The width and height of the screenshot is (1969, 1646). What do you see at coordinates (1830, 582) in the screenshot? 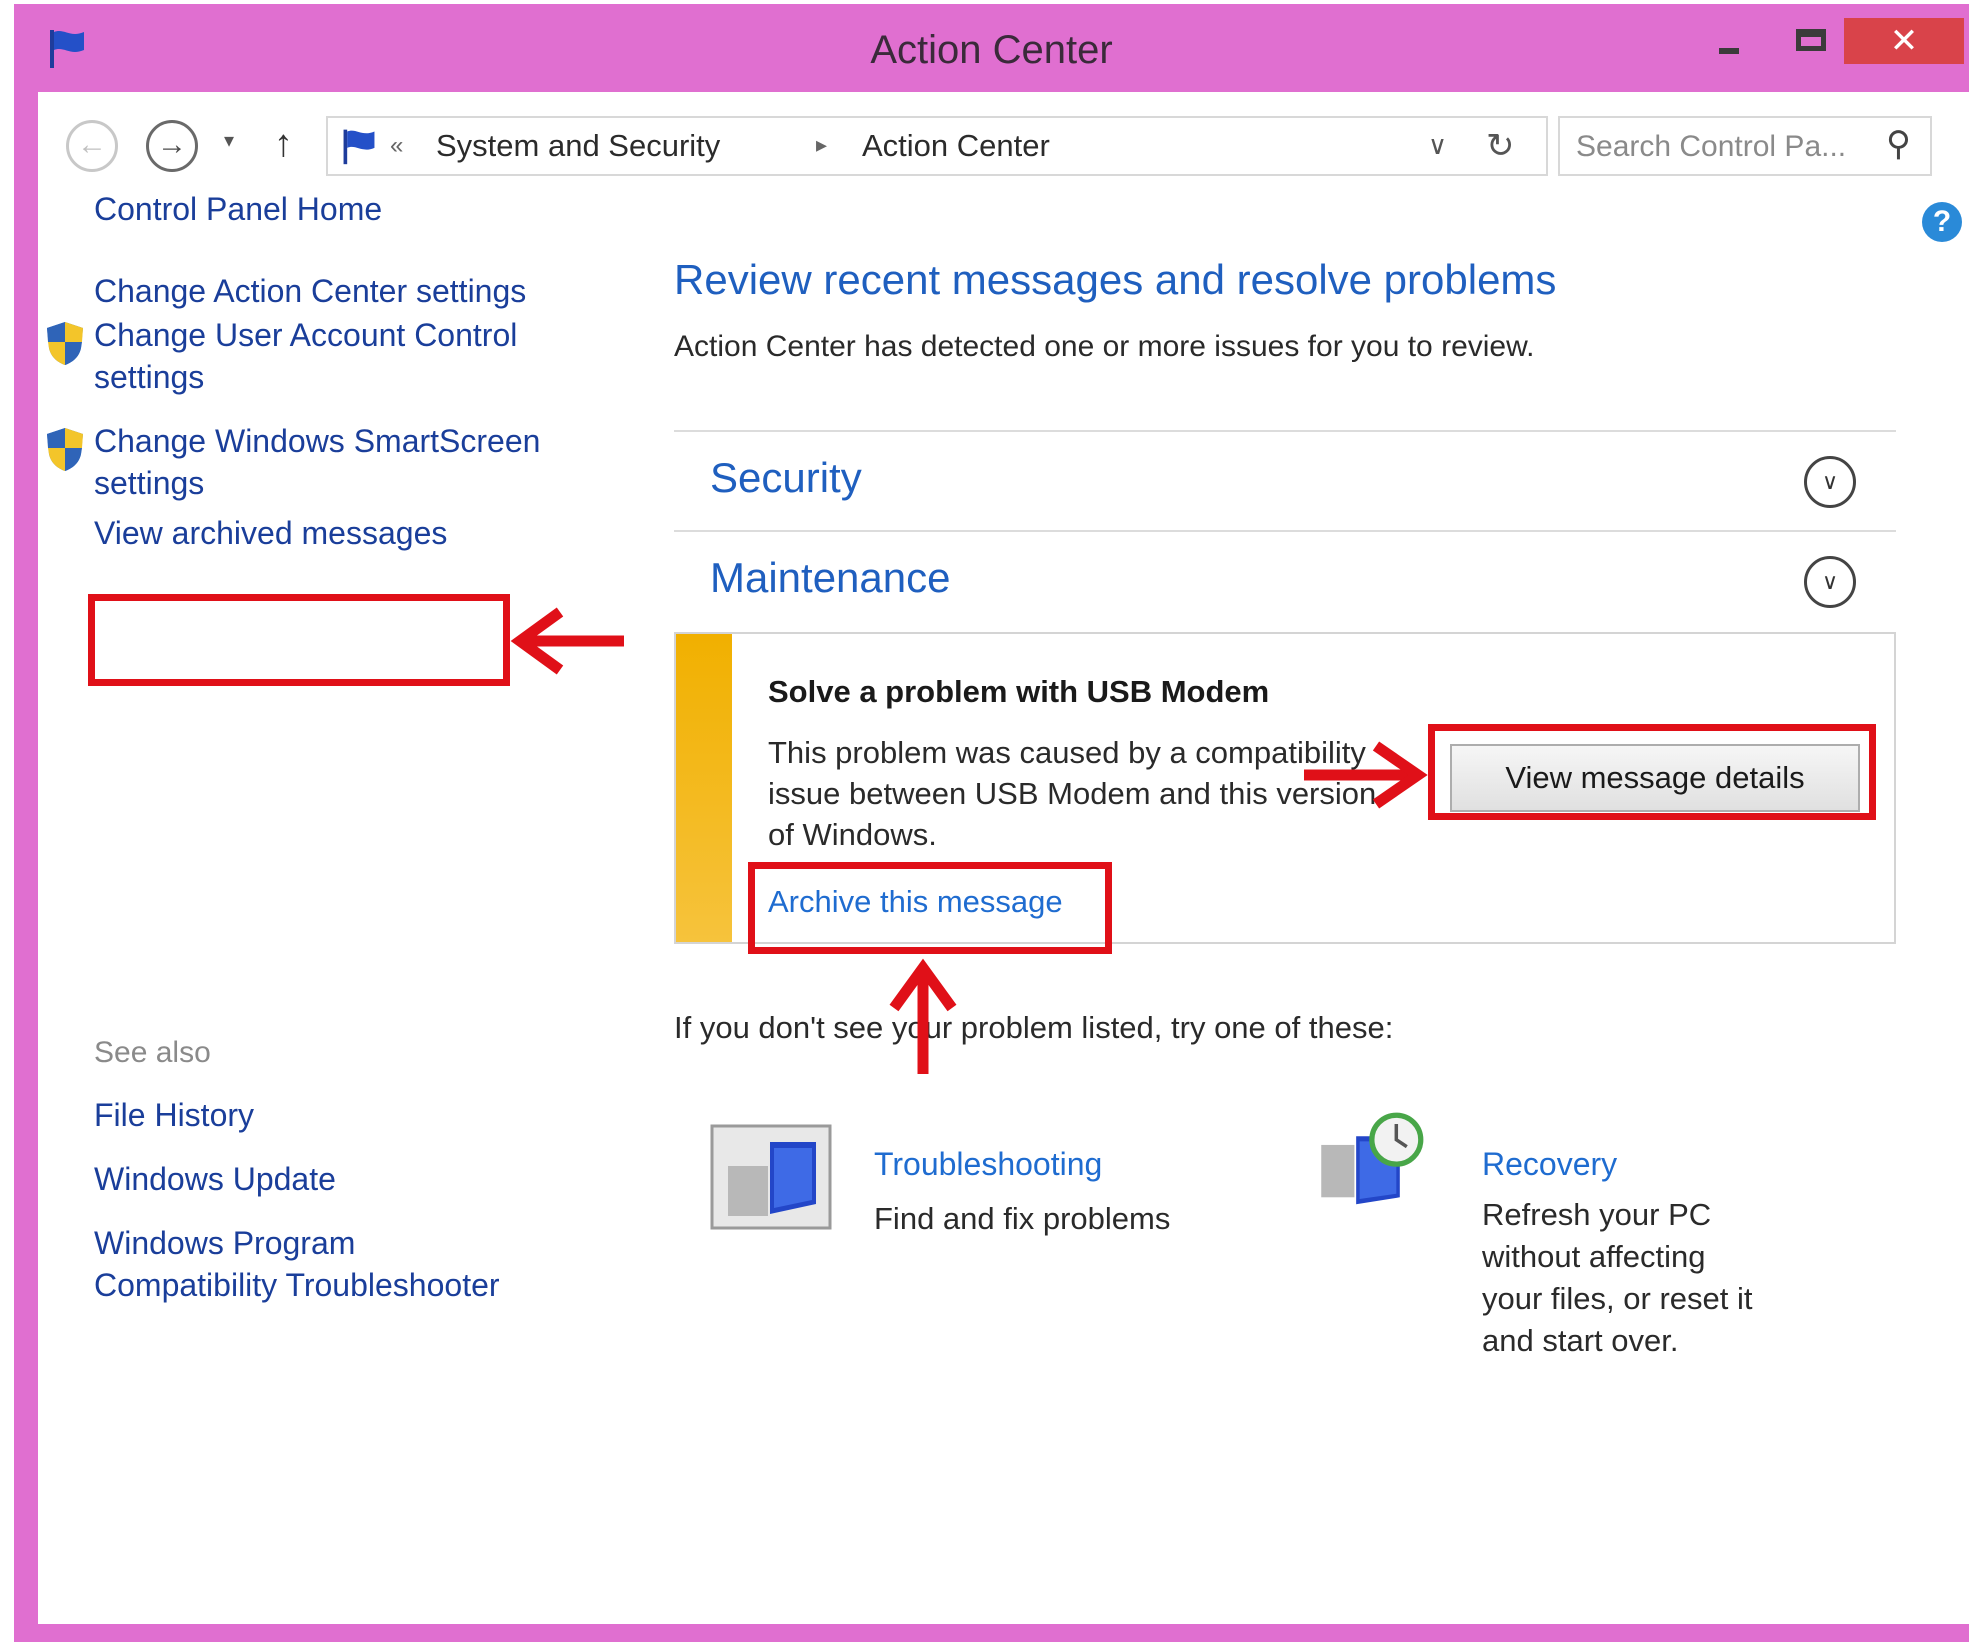
I see `maintenance-expand-chevron-icon: ∨` at bounding box center [1830, 582].